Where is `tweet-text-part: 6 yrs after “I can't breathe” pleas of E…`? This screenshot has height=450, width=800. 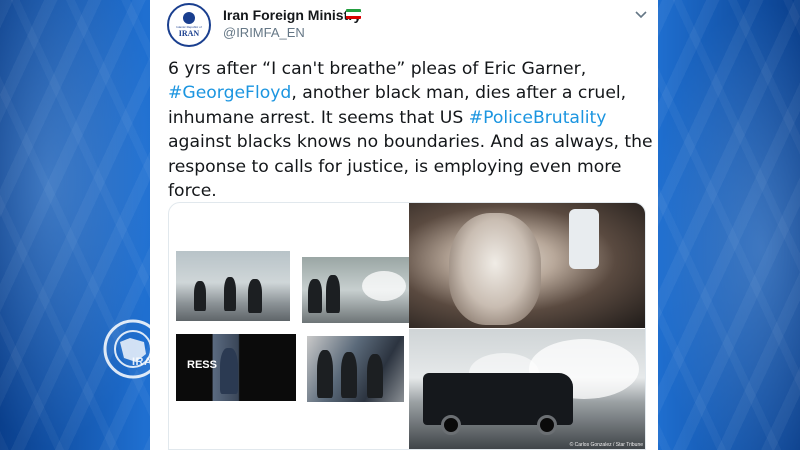
tweet-text-part: 6 yrs after “I can't breathe” pleas of E… is located at coordinates (377, 69).